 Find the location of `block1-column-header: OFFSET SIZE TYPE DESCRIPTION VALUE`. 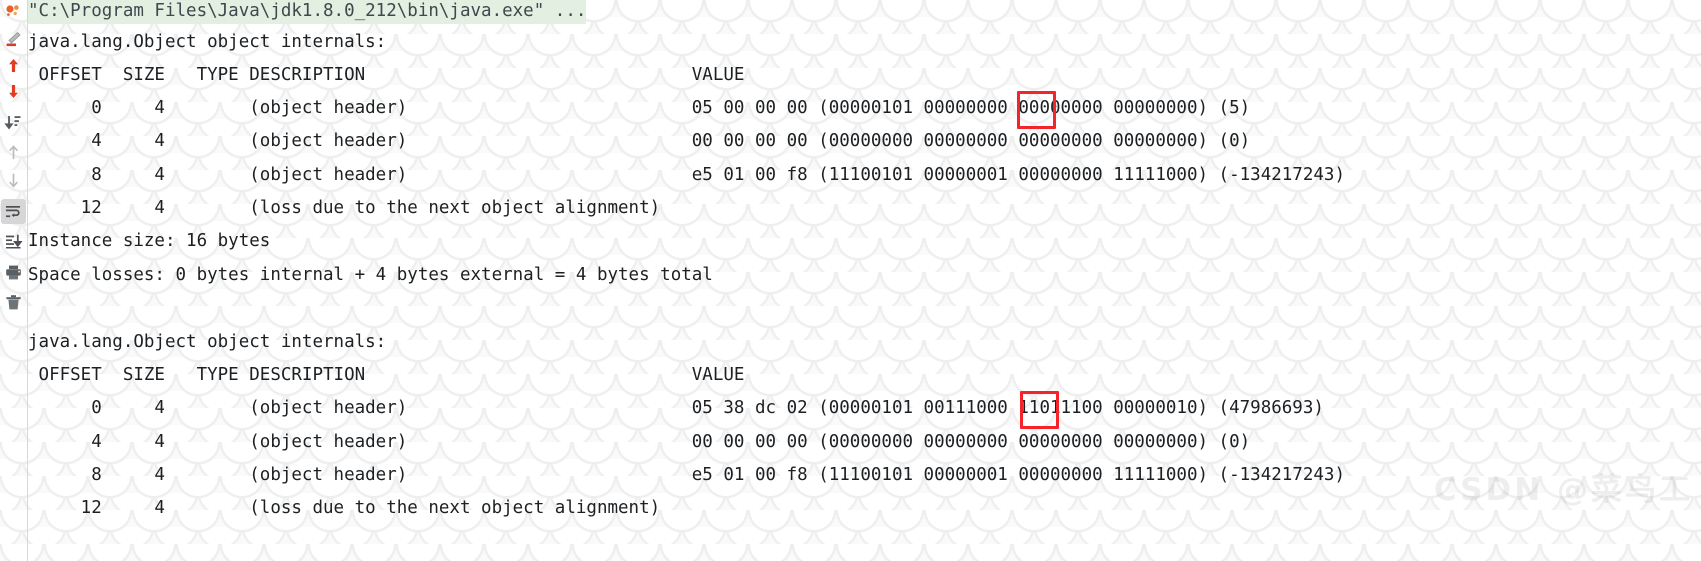

block1-column-header: OFFSET SIZE TYPE DESCRIPTION VALUE is located at coordinates (386, 75).